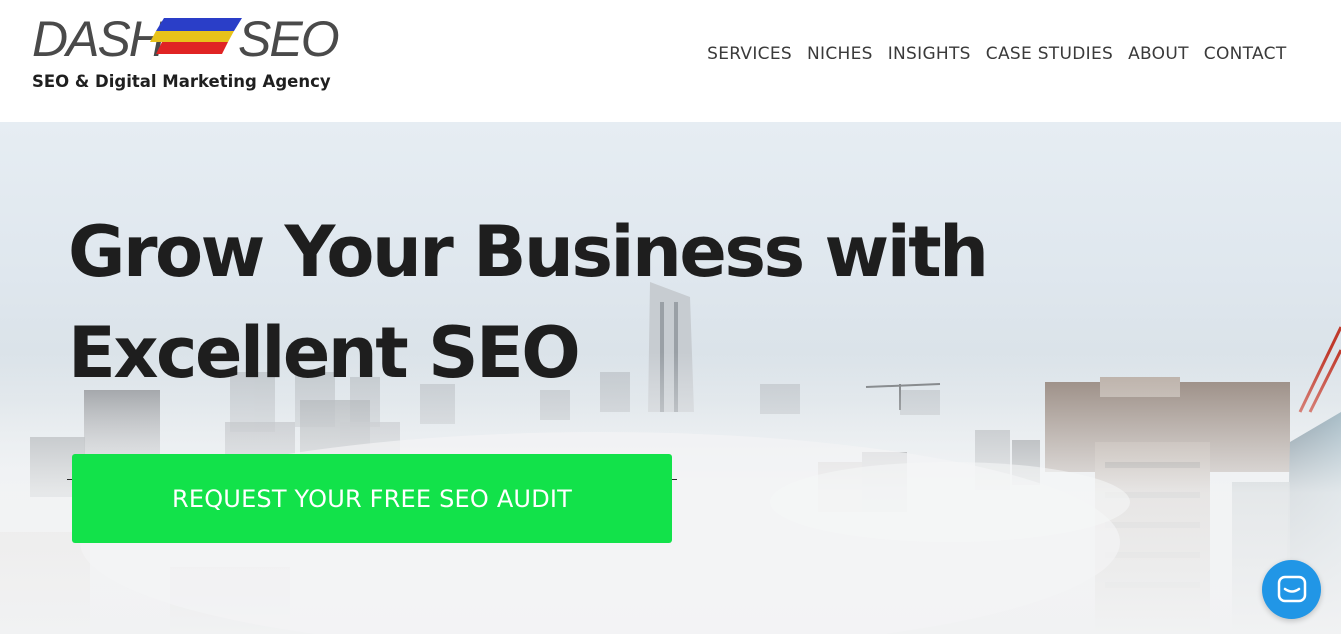 The height and width of the screenshot is (634, 1341). Describe the element at coordinates (196, 36) in the screenshot. I see `logo-flag-icon` at that location.